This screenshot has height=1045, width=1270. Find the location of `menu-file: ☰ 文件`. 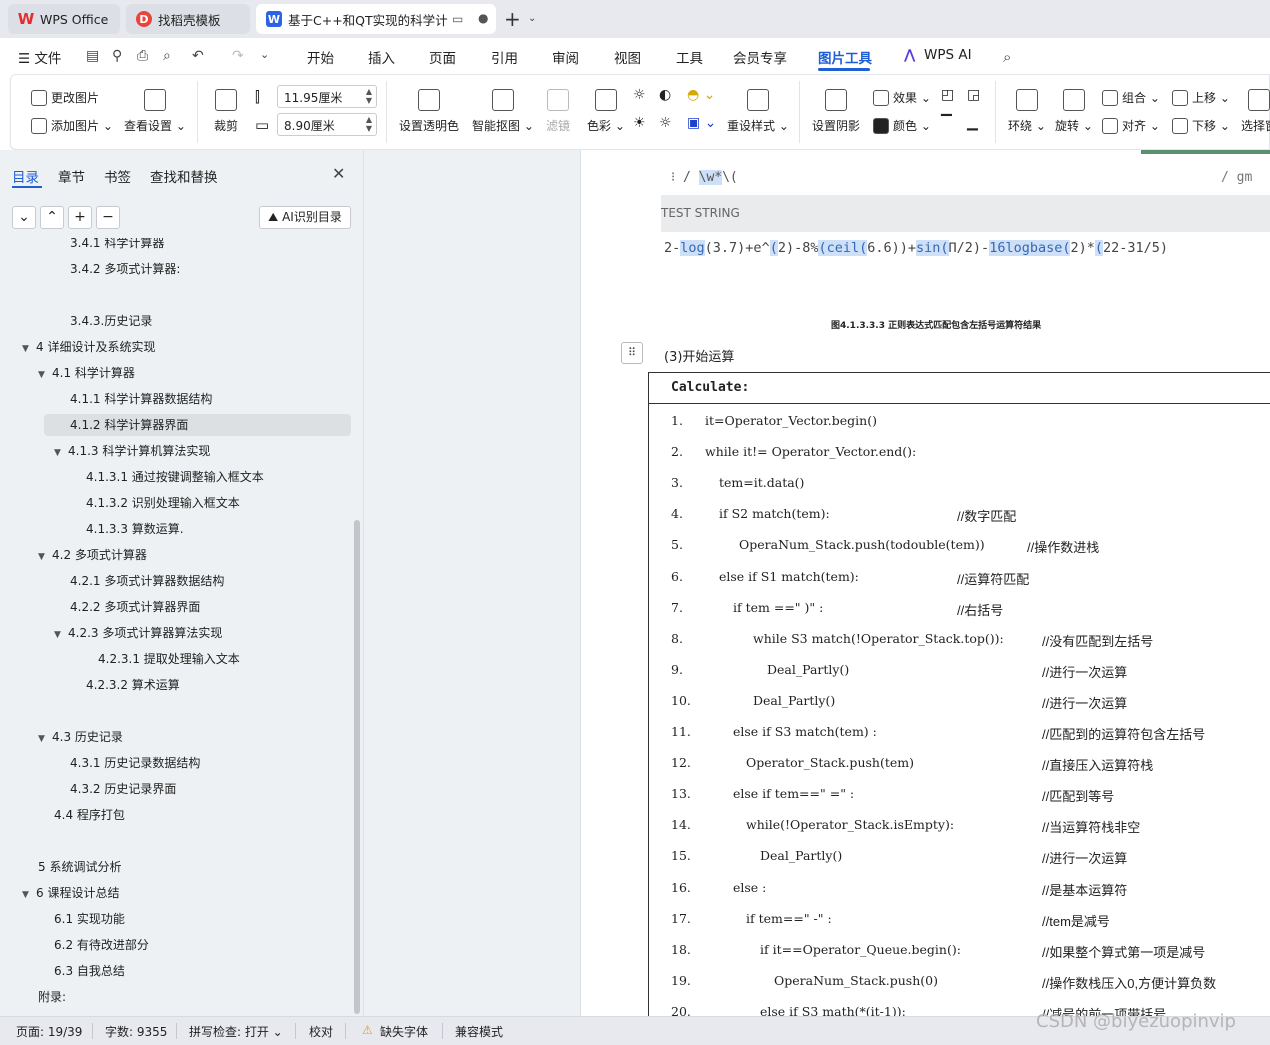

menu-file: ☰ 文件 is located at coordinates (39, 57).